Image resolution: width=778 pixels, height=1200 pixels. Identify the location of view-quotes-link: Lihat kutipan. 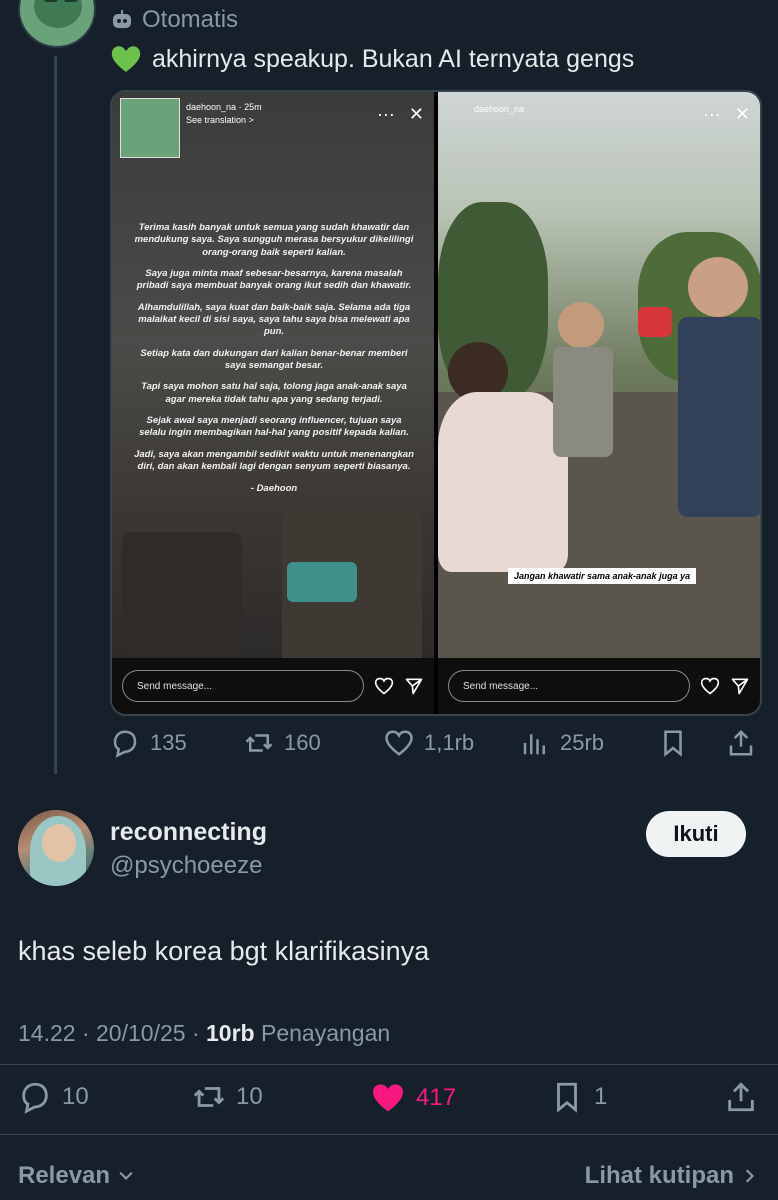
(672, 1176).